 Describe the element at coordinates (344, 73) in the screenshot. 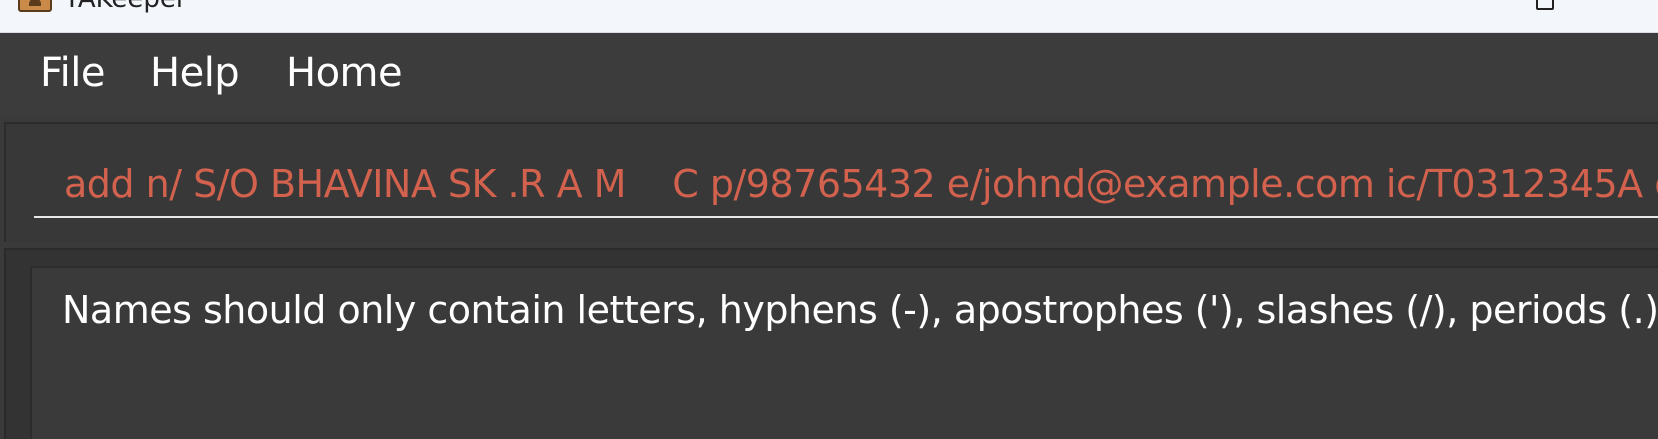

I see `menu-home: Home` at that location.